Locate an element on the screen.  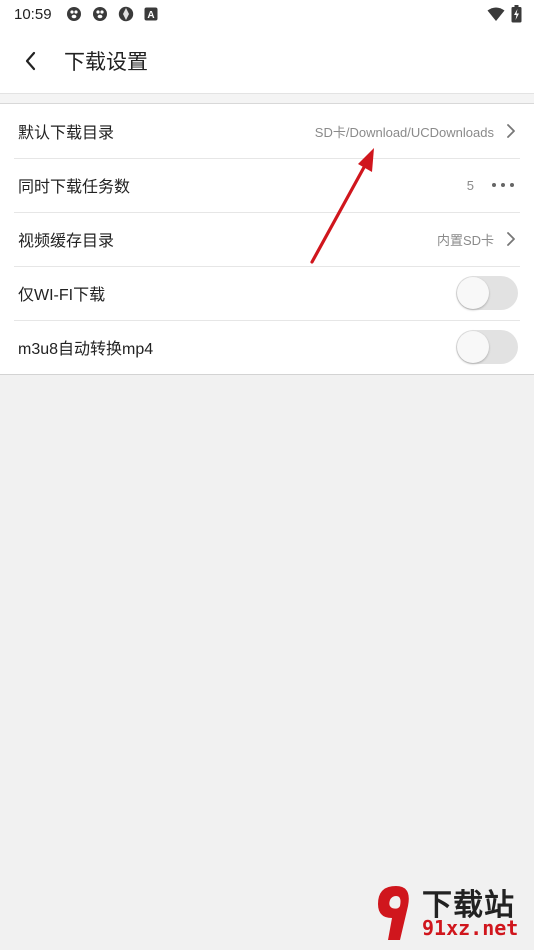
more-dots-icon is located at coordinates (503, 185).